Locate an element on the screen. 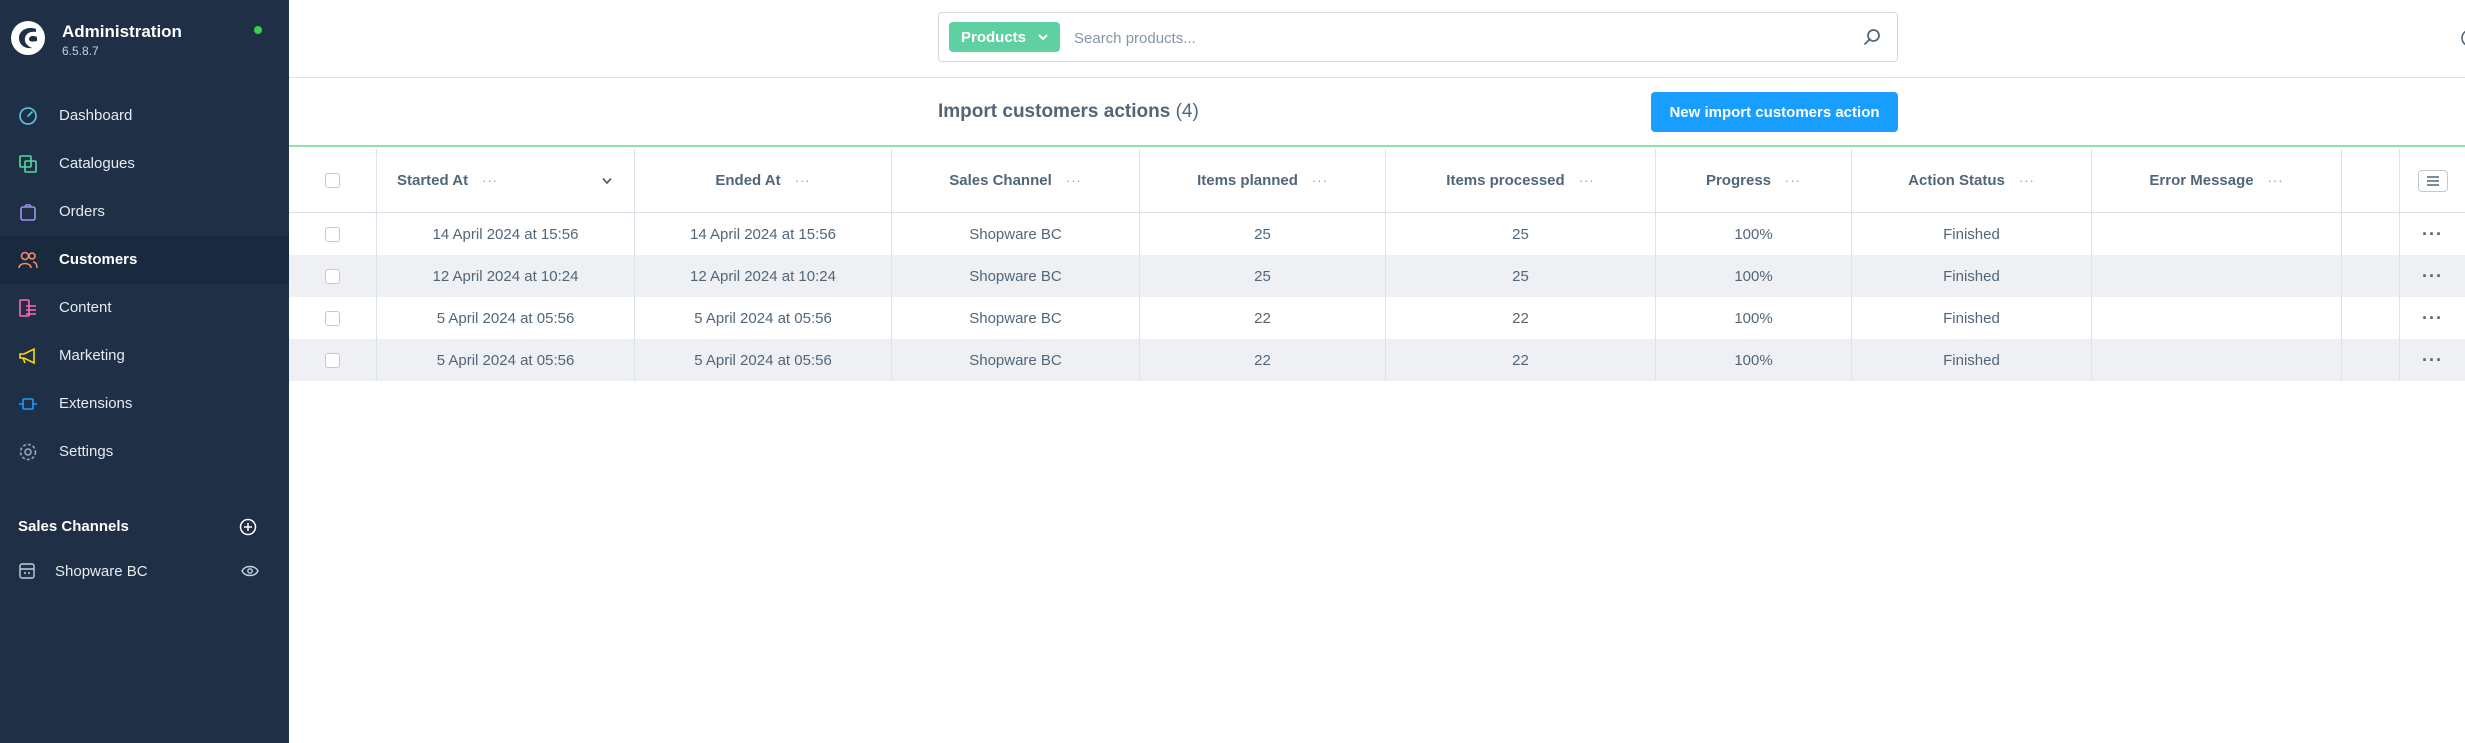 The width and height of the screenshot is (2465, 743). column-header-items-planned: Items planned ··· is located at coordinates (1263, 180).